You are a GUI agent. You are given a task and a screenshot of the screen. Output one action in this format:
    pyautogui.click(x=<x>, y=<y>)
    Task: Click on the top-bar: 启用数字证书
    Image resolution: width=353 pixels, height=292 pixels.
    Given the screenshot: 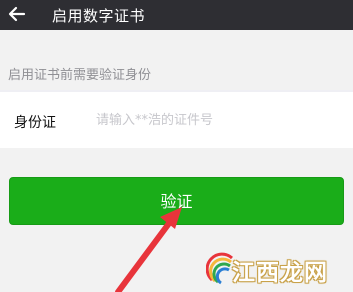 What is the action you would take?
    pyautogui.click(x=176, y=15)
    